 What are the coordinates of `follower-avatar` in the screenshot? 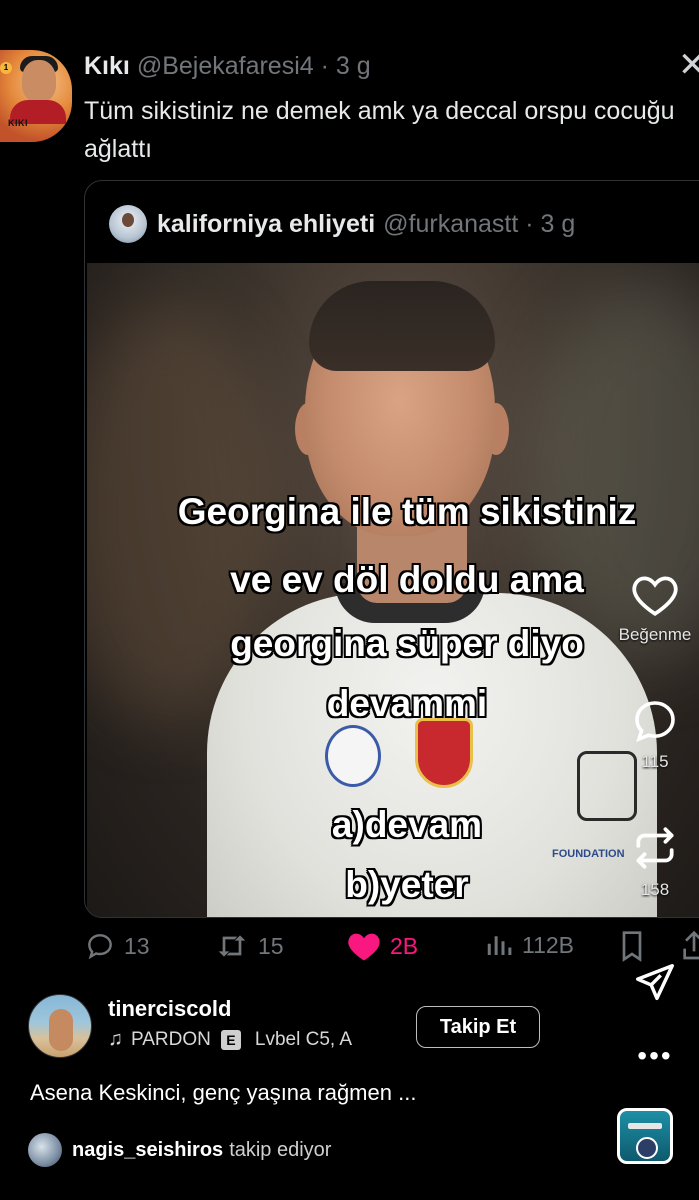 It's located at (45, 1150).